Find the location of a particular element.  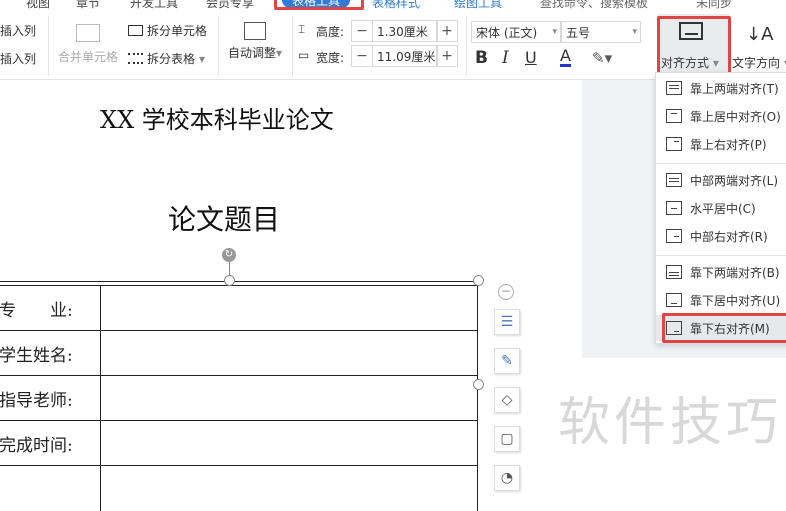

text-direction-button: 文字方向▾ is located at coordinates (759, 62).